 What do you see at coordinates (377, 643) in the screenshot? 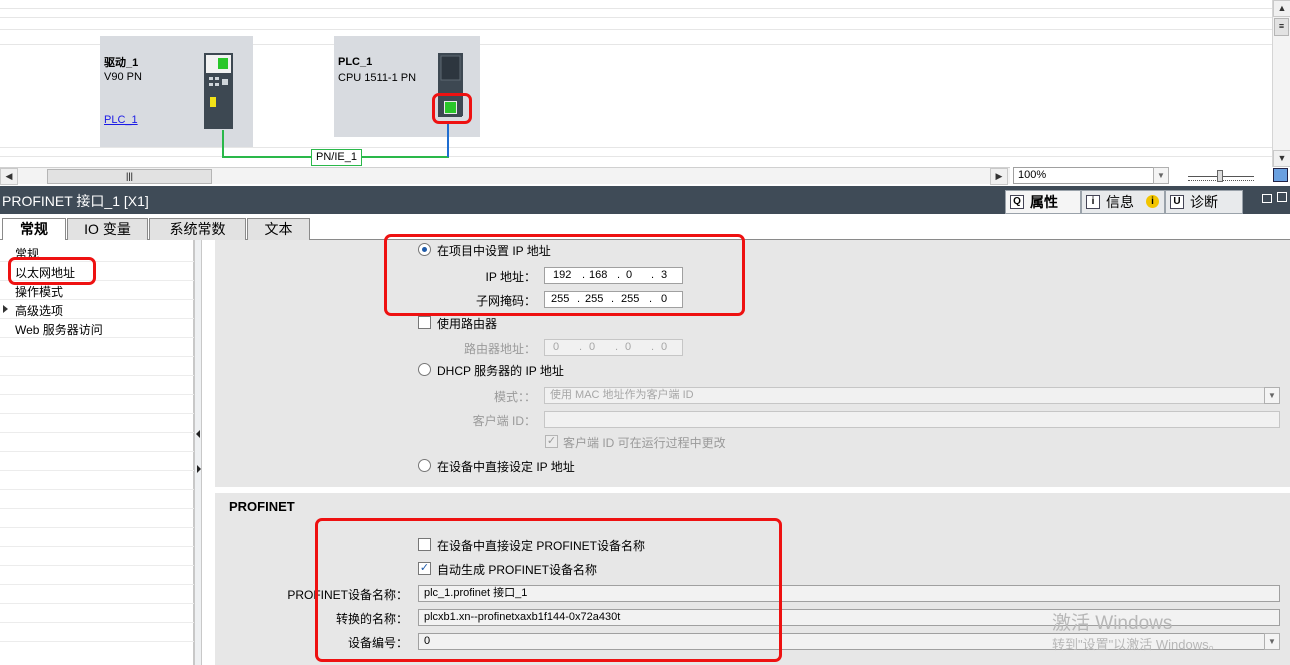
I see `device-number-label: 设备编号：` at bounding box center [377, 643].